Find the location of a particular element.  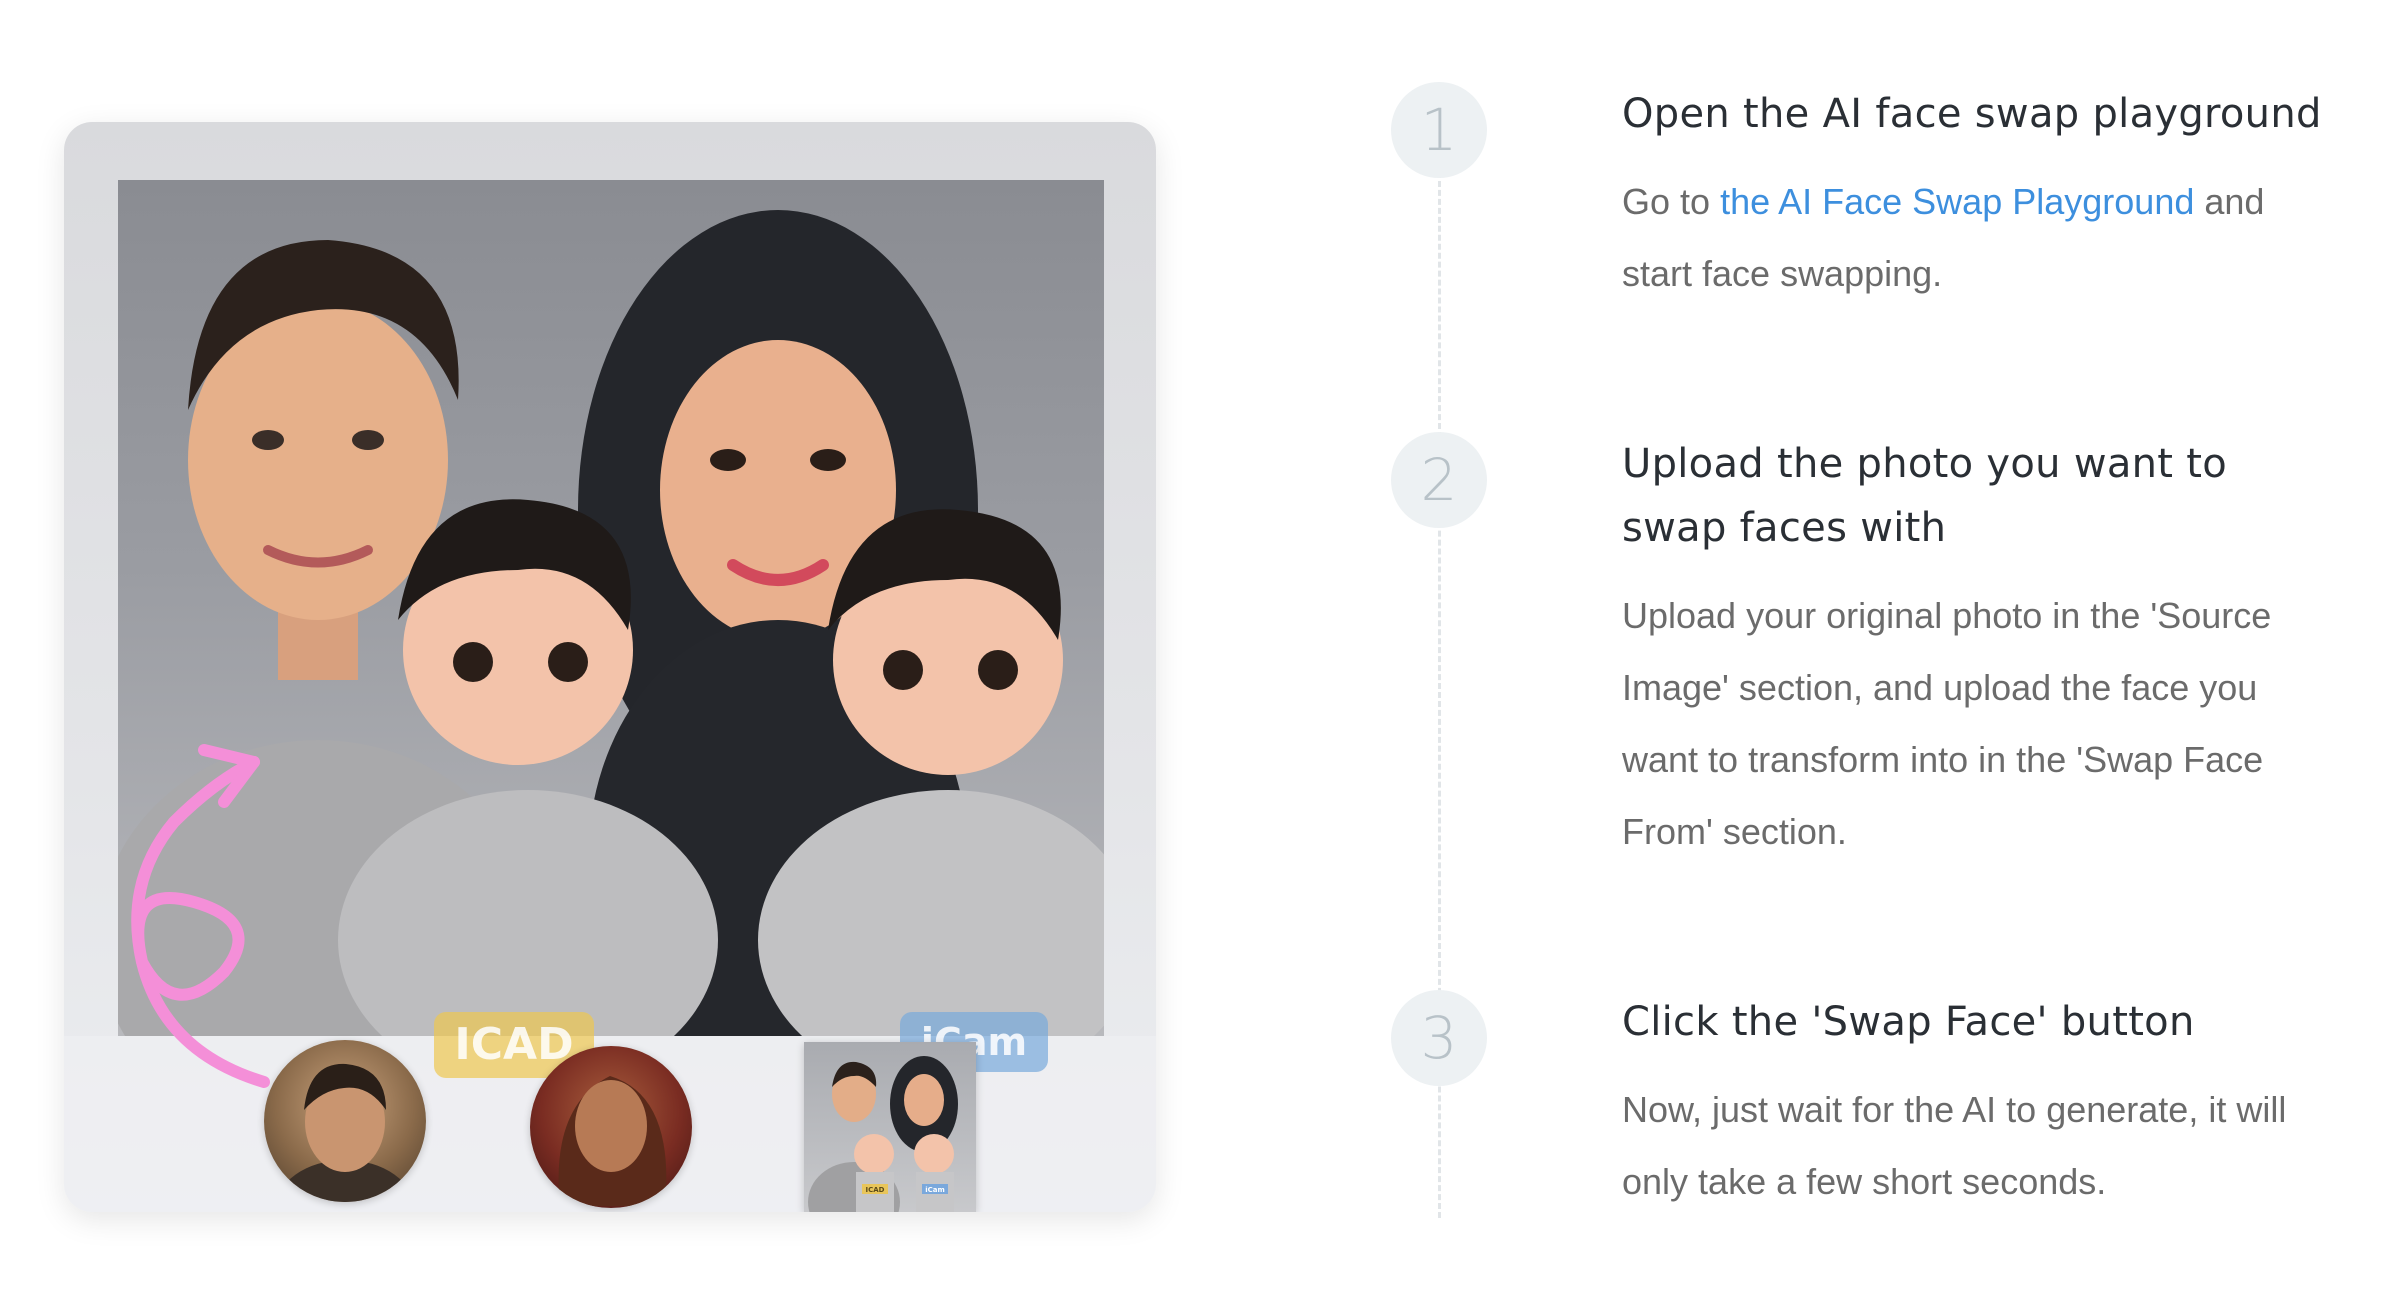

step-2-number: 2 is located at coordinates (1439, 480).